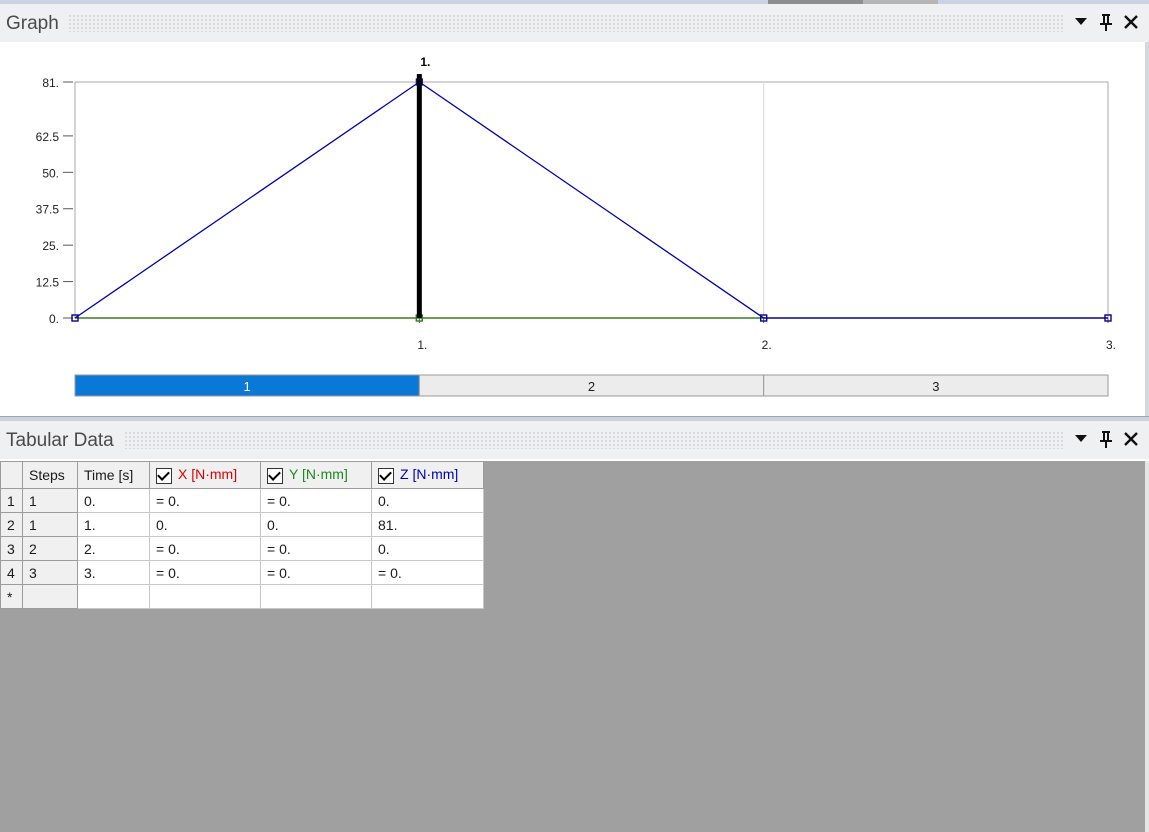 This screenshot has height=832, width=1149. Describe the element at coordinates (591, 386) in the screenshot. I see `step-segment-label: 2` at that location.